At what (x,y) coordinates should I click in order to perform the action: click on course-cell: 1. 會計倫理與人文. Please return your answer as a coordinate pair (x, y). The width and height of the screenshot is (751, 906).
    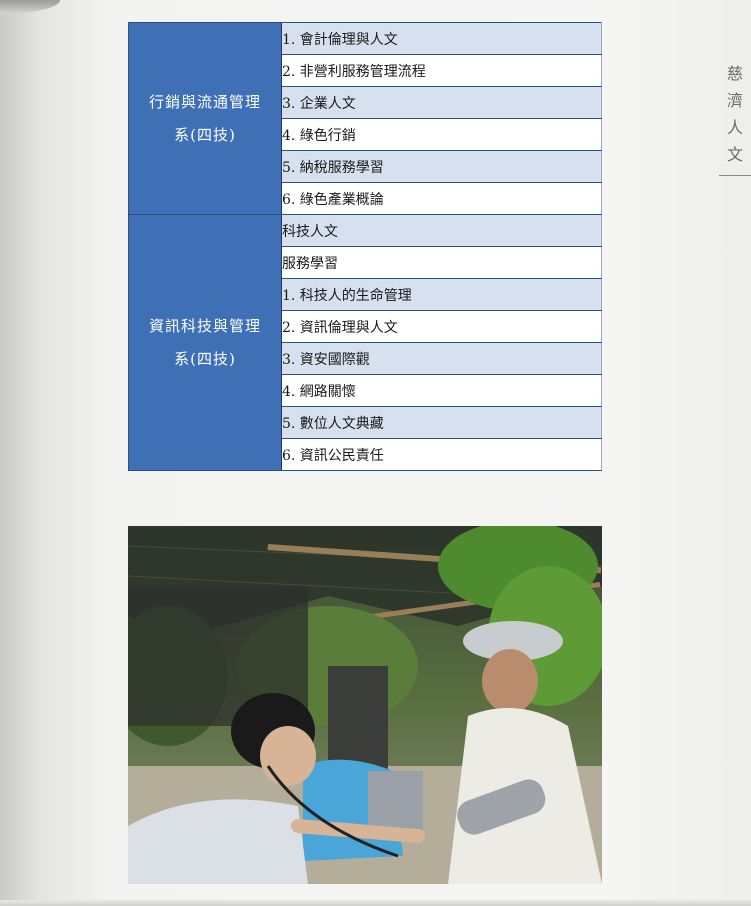
    Looking at the image, I should click on (441, 38).